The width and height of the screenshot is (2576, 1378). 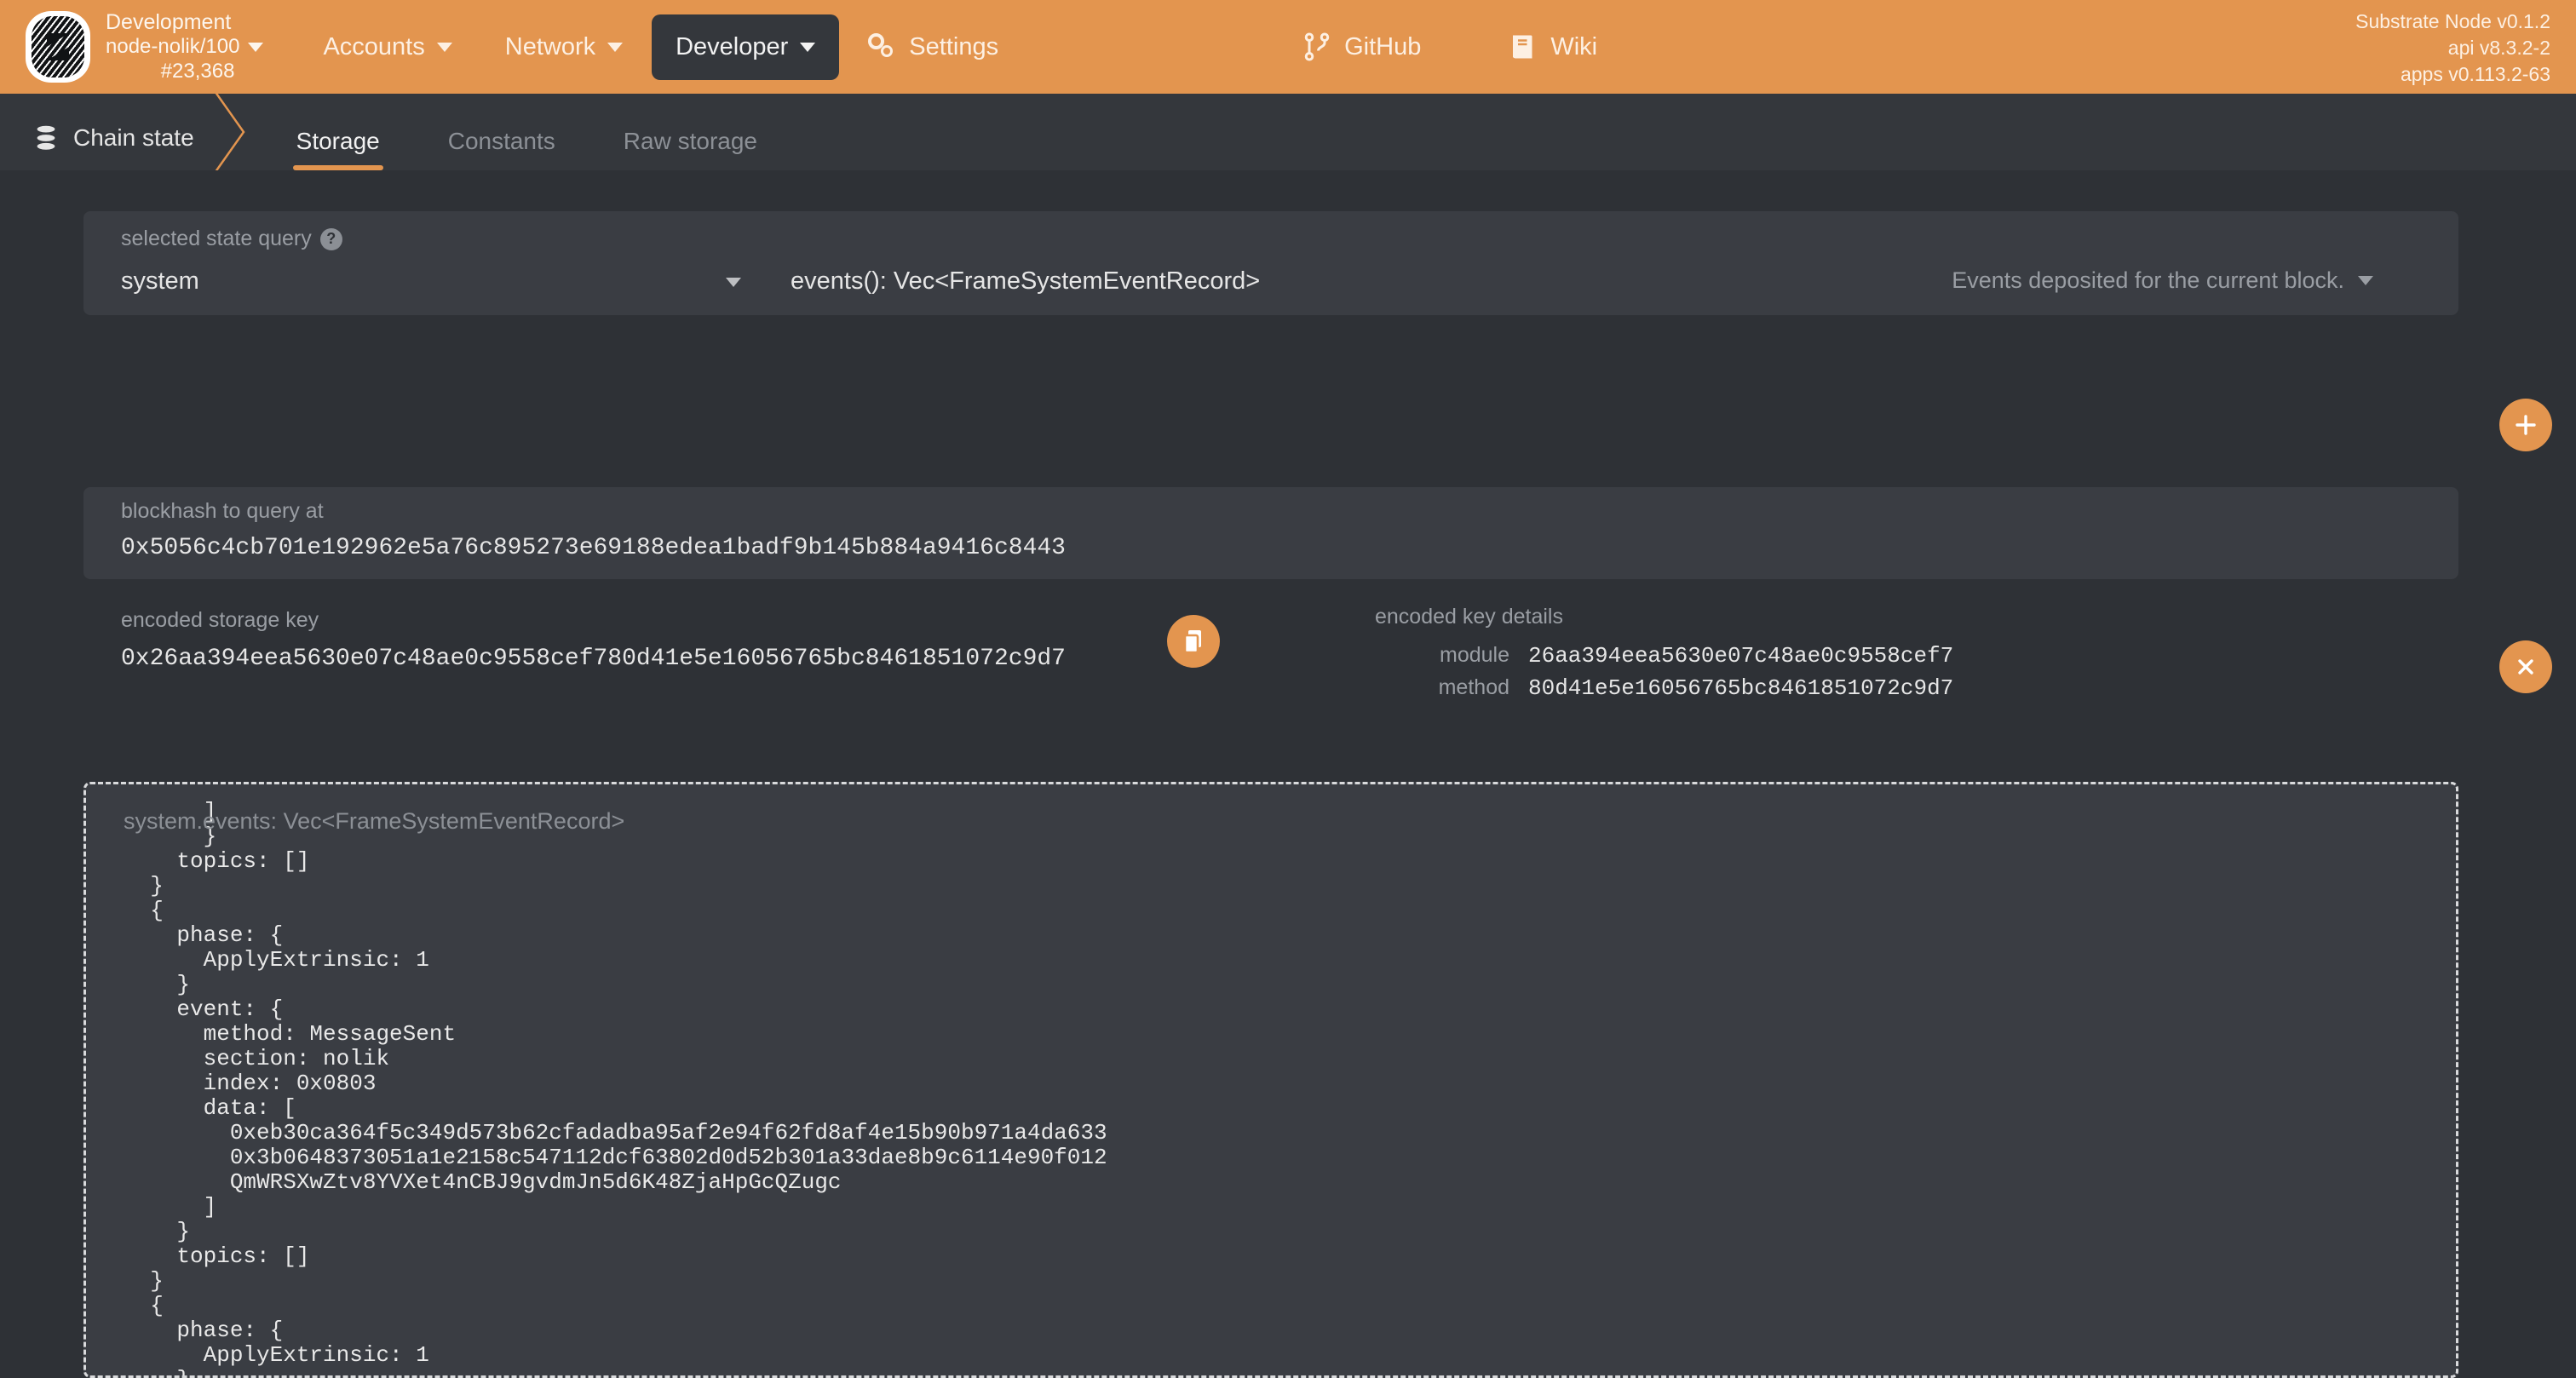 I want to click on blockhash-label: blockhash to query at, so click(x=223, y=511).